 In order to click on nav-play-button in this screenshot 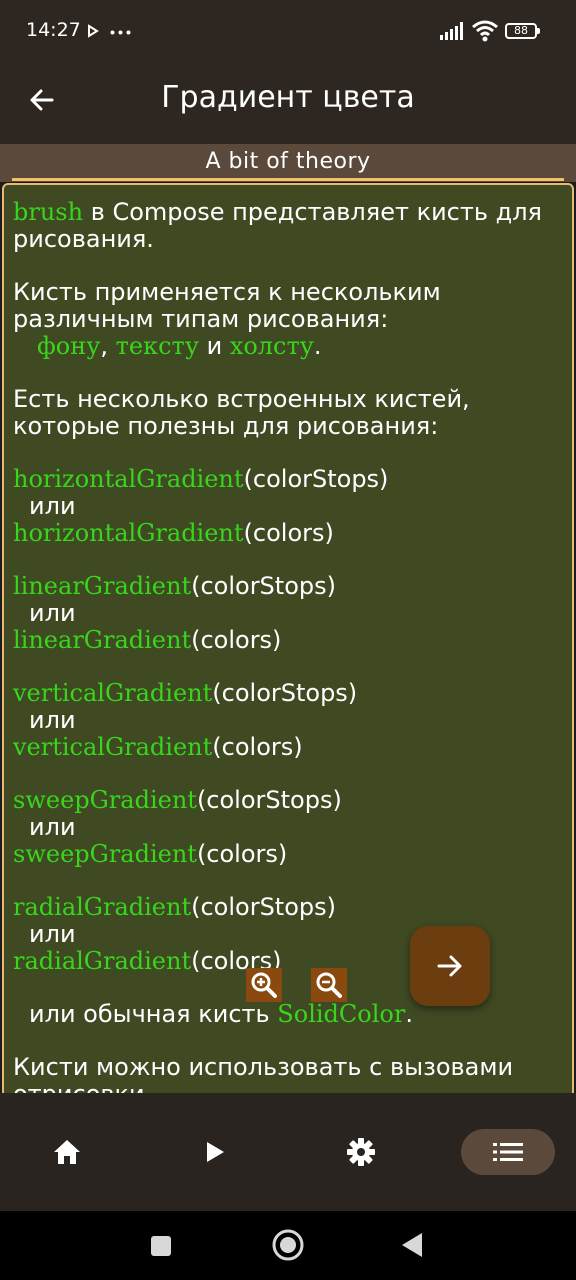, I will do `click(215, 1152)`.